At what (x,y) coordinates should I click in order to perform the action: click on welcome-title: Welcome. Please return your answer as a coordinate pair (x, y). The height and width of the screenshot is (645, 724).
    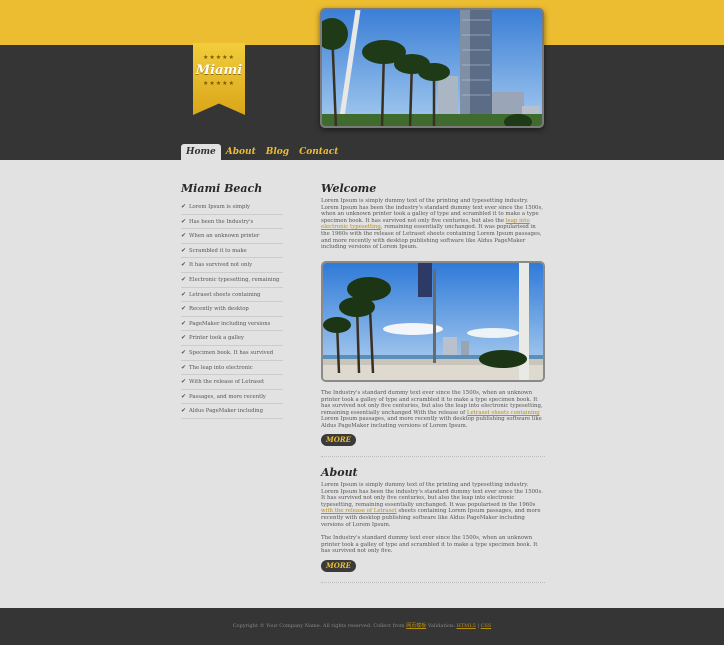
    Looking at the image, I should click on (349, 188).